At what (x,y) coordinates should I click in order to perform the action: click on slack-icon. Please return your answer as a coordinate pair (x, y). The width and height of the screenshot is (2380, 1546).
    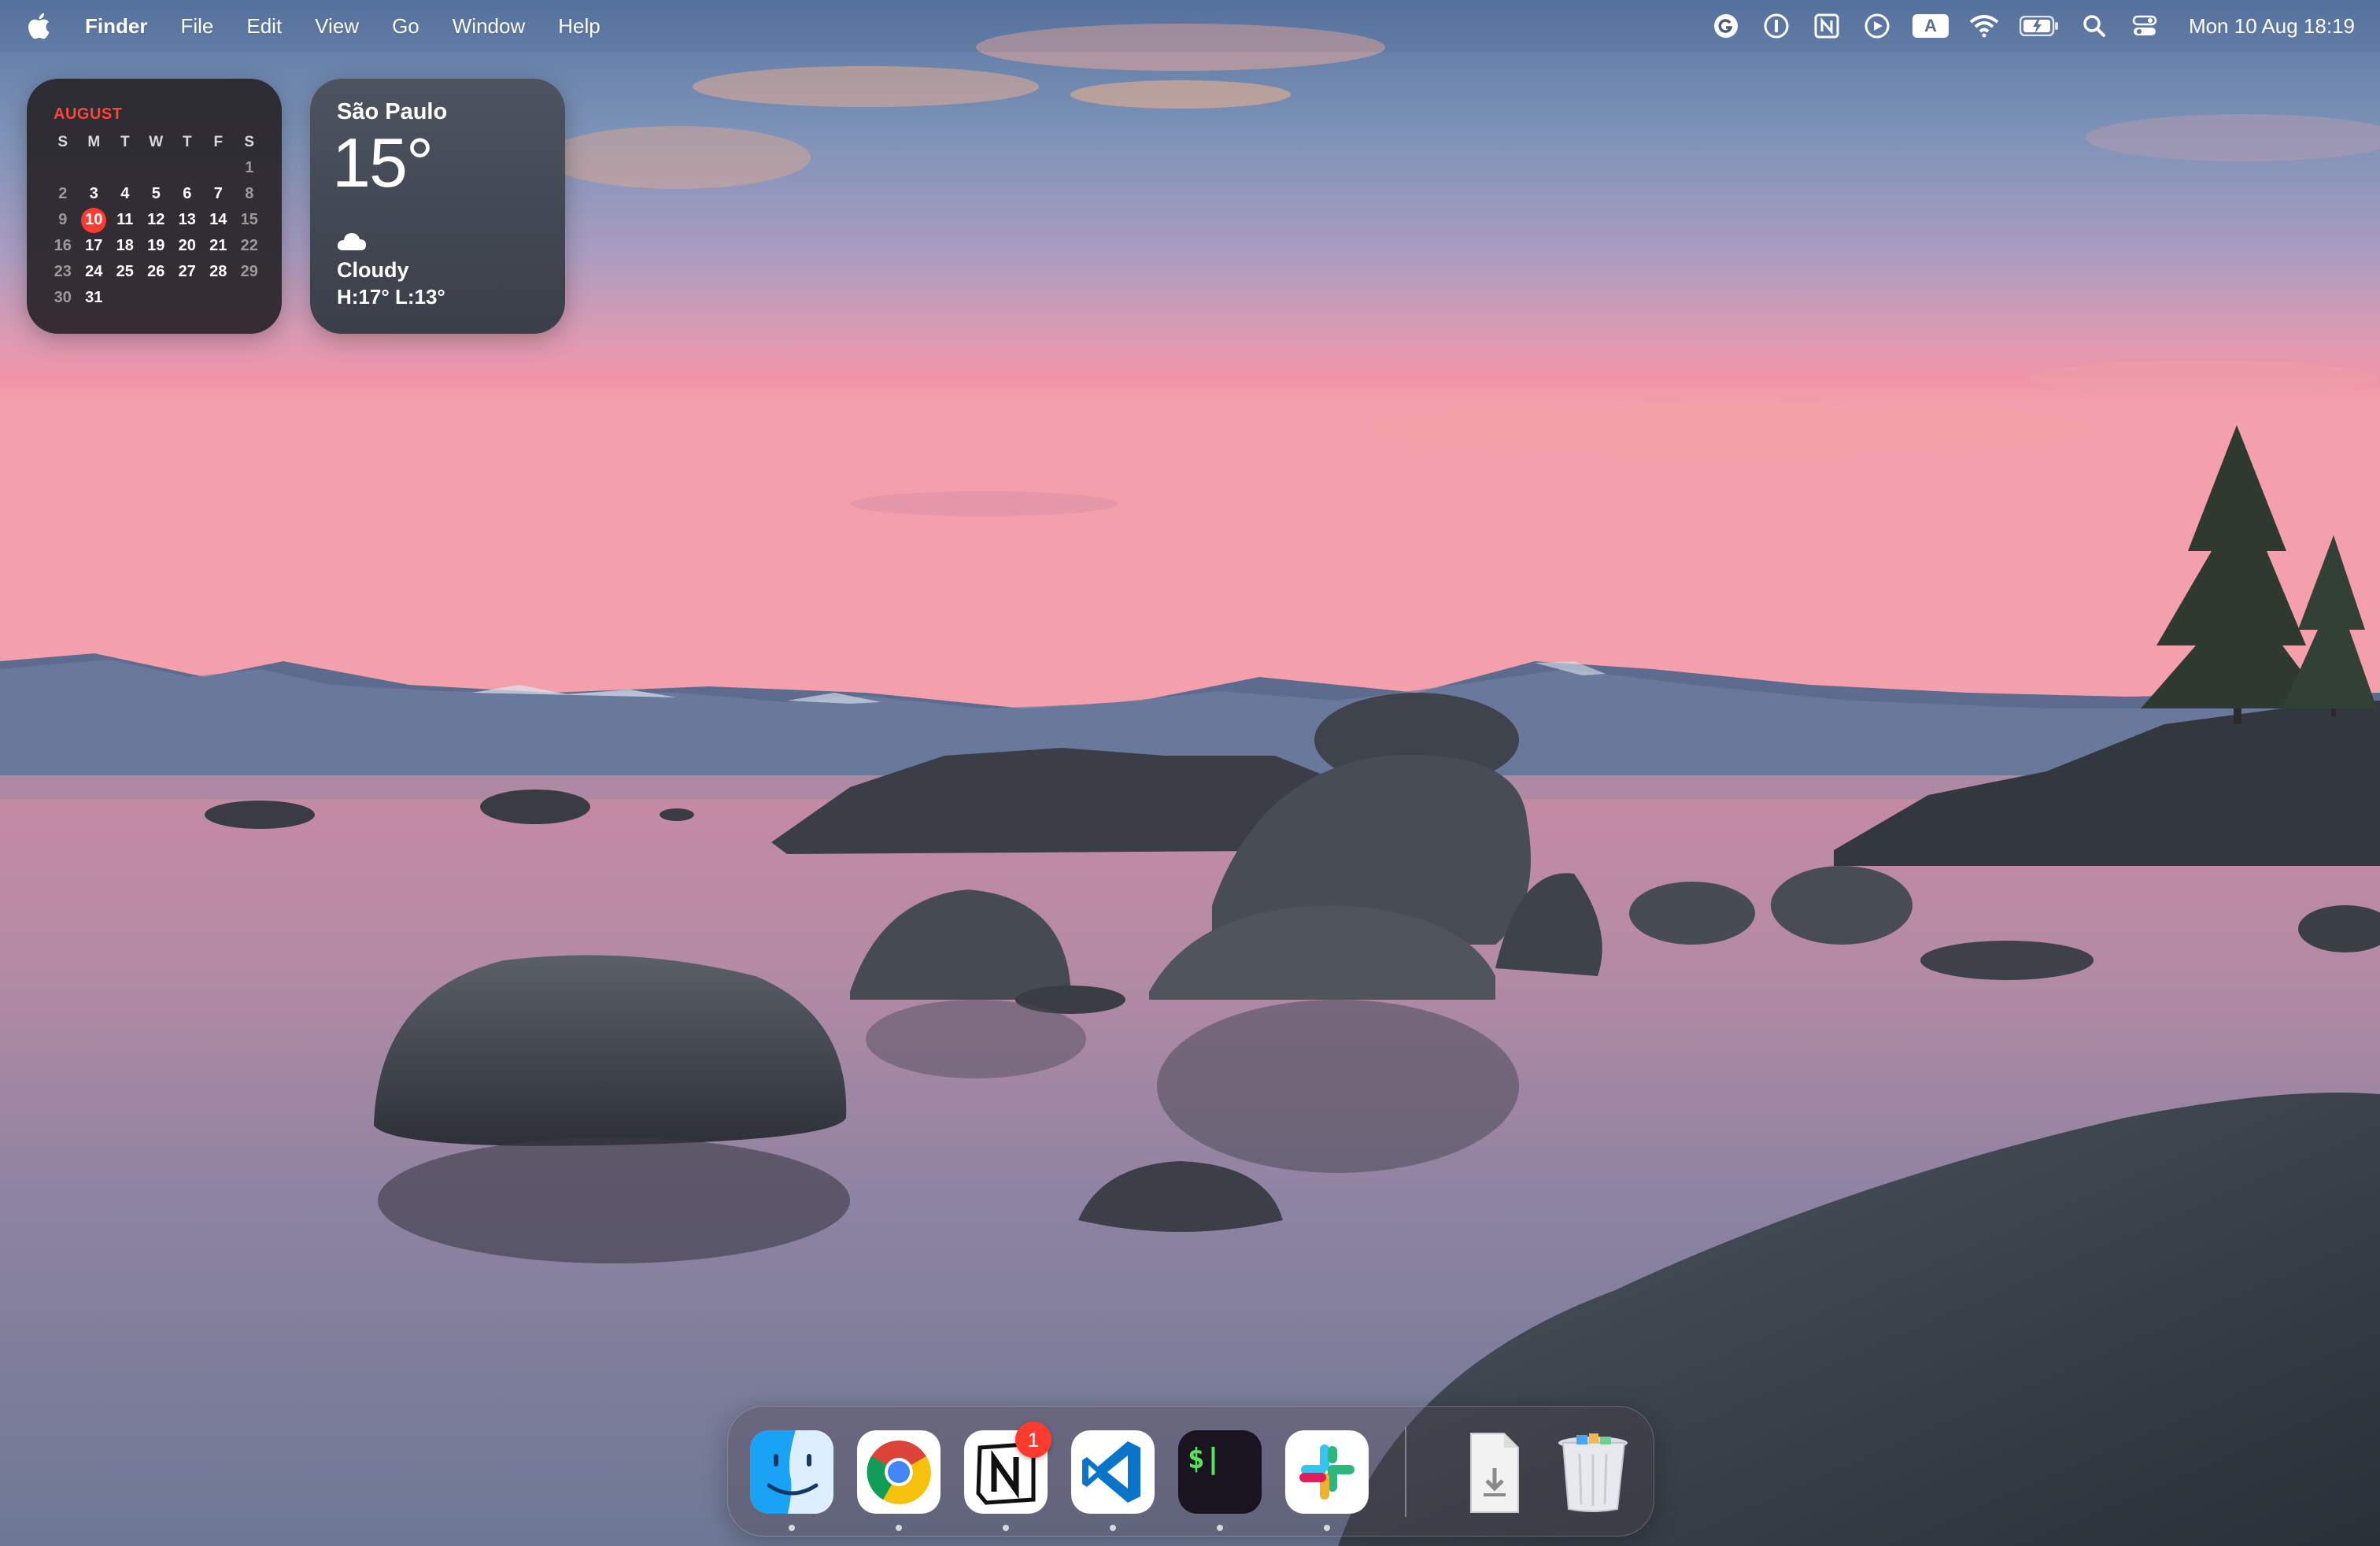
    Looking at the image, I should click on (1327, 1472).